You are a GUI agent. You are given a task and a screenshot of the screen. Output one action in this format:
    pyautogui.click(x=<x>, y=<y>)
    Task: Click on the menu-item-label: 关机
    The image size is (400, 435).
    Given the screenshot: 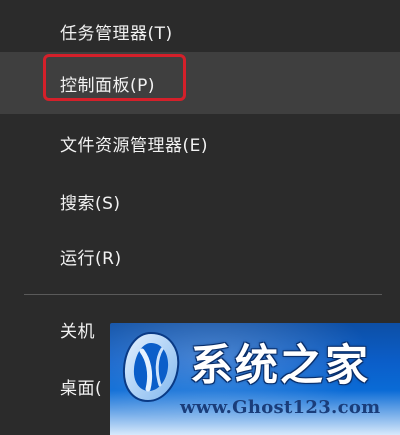 What is the action you would take?
    pyautogui.click(x=77, y=331)
    